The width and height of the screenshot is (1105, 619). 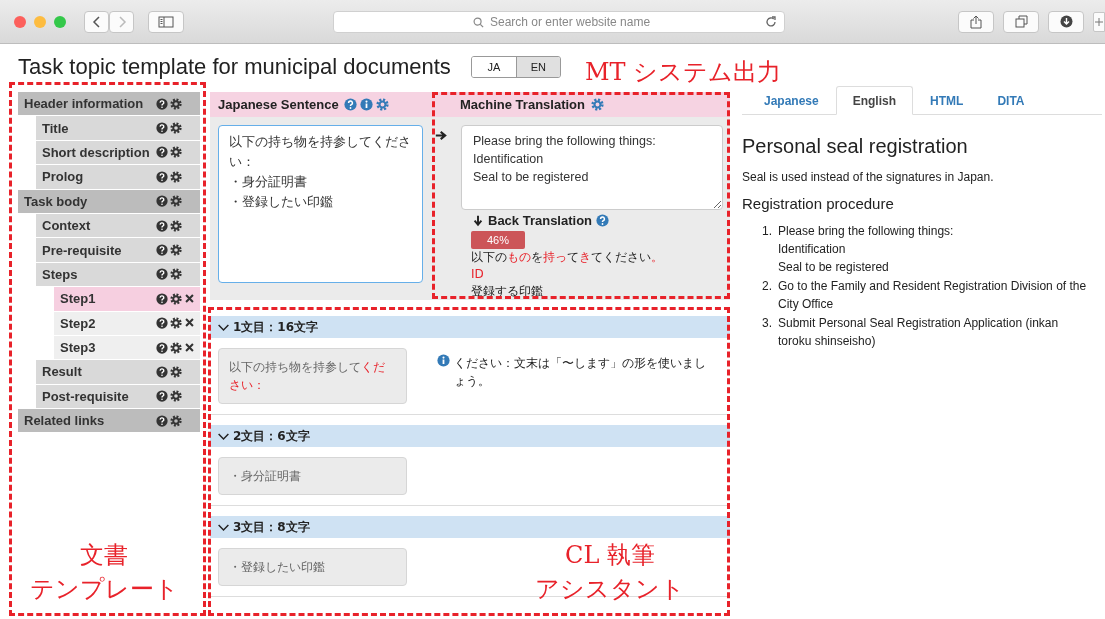 I want to click on sidebar-item: Header information, so click(x=109, y=104).